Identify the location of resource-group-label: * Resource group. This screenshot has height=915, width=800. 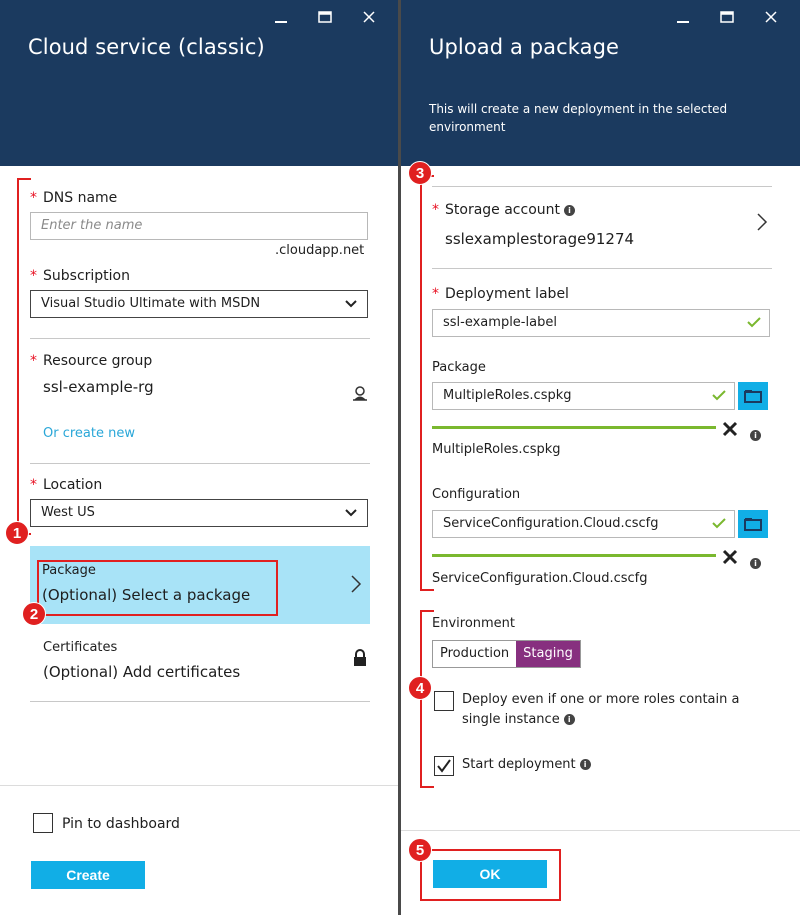
(91, 361).